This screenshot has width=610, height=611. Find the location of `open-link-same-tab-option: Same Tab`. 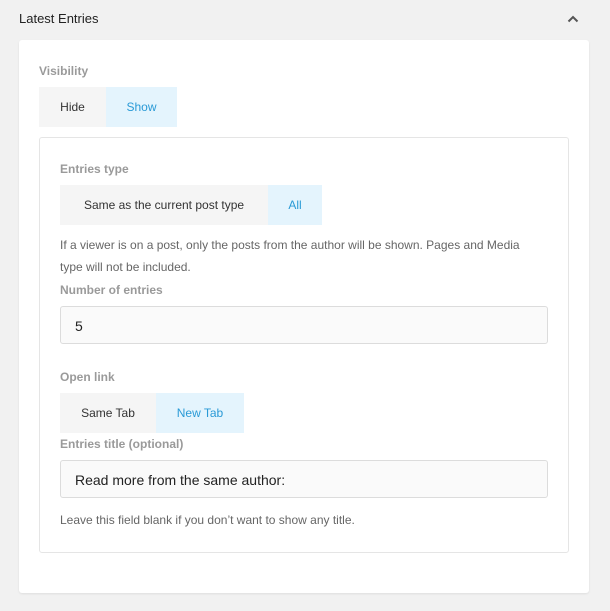

open-link-same-tab-option: Same Tab is located at coordinates (108, 413).